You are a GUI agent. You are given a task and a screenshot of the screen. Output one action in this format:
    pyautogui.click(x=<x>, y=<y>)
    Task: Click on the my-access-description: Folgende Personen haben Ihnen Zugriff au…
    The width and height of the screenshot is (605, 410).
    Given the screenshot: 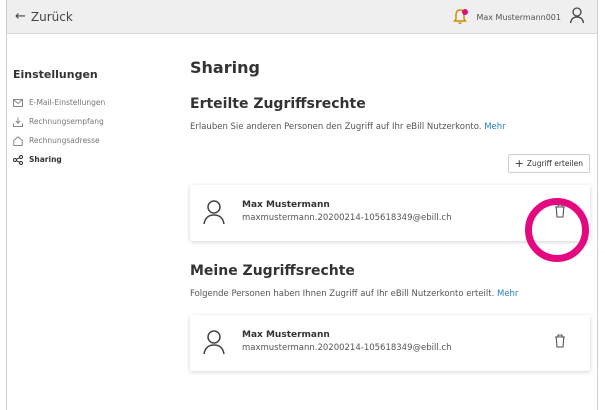 What is the action you would take?
    pyautogui.click(x=390, y=294)
    